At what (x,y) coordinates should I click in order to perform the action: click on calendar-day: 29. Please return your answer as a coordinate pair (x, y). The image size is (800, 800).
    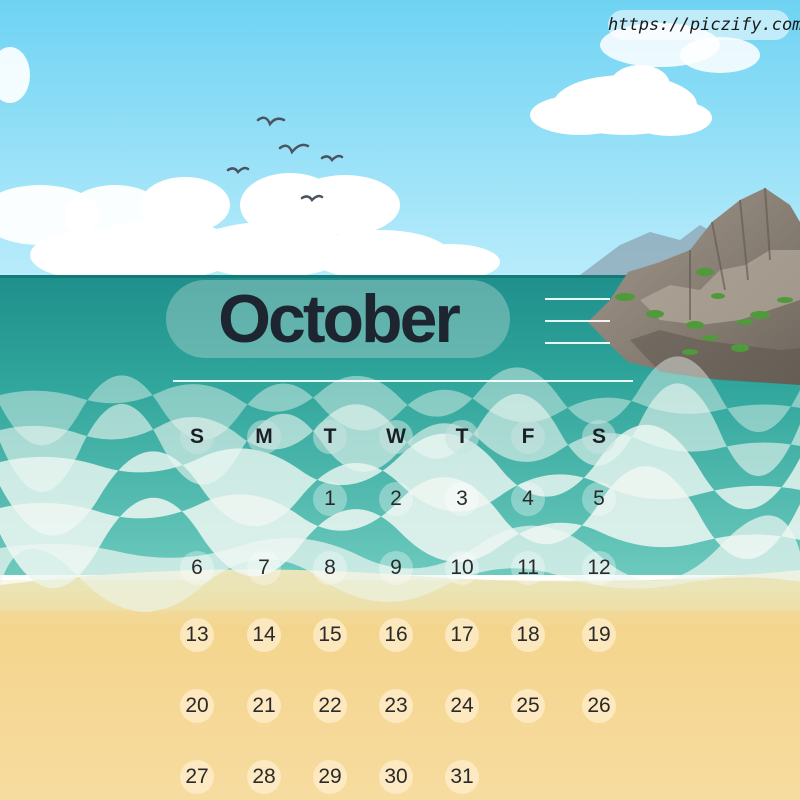
    Looking at the image, I should click on (330, 777).